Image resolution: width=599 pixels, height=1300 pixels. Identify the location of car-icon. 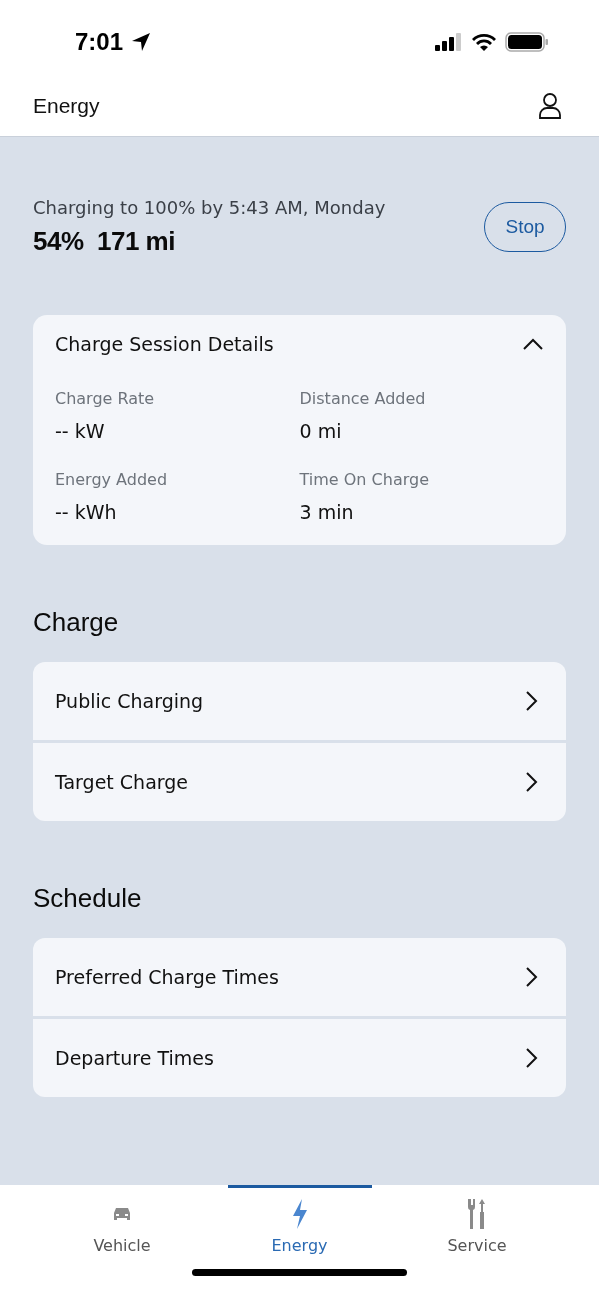
(122, 1214).